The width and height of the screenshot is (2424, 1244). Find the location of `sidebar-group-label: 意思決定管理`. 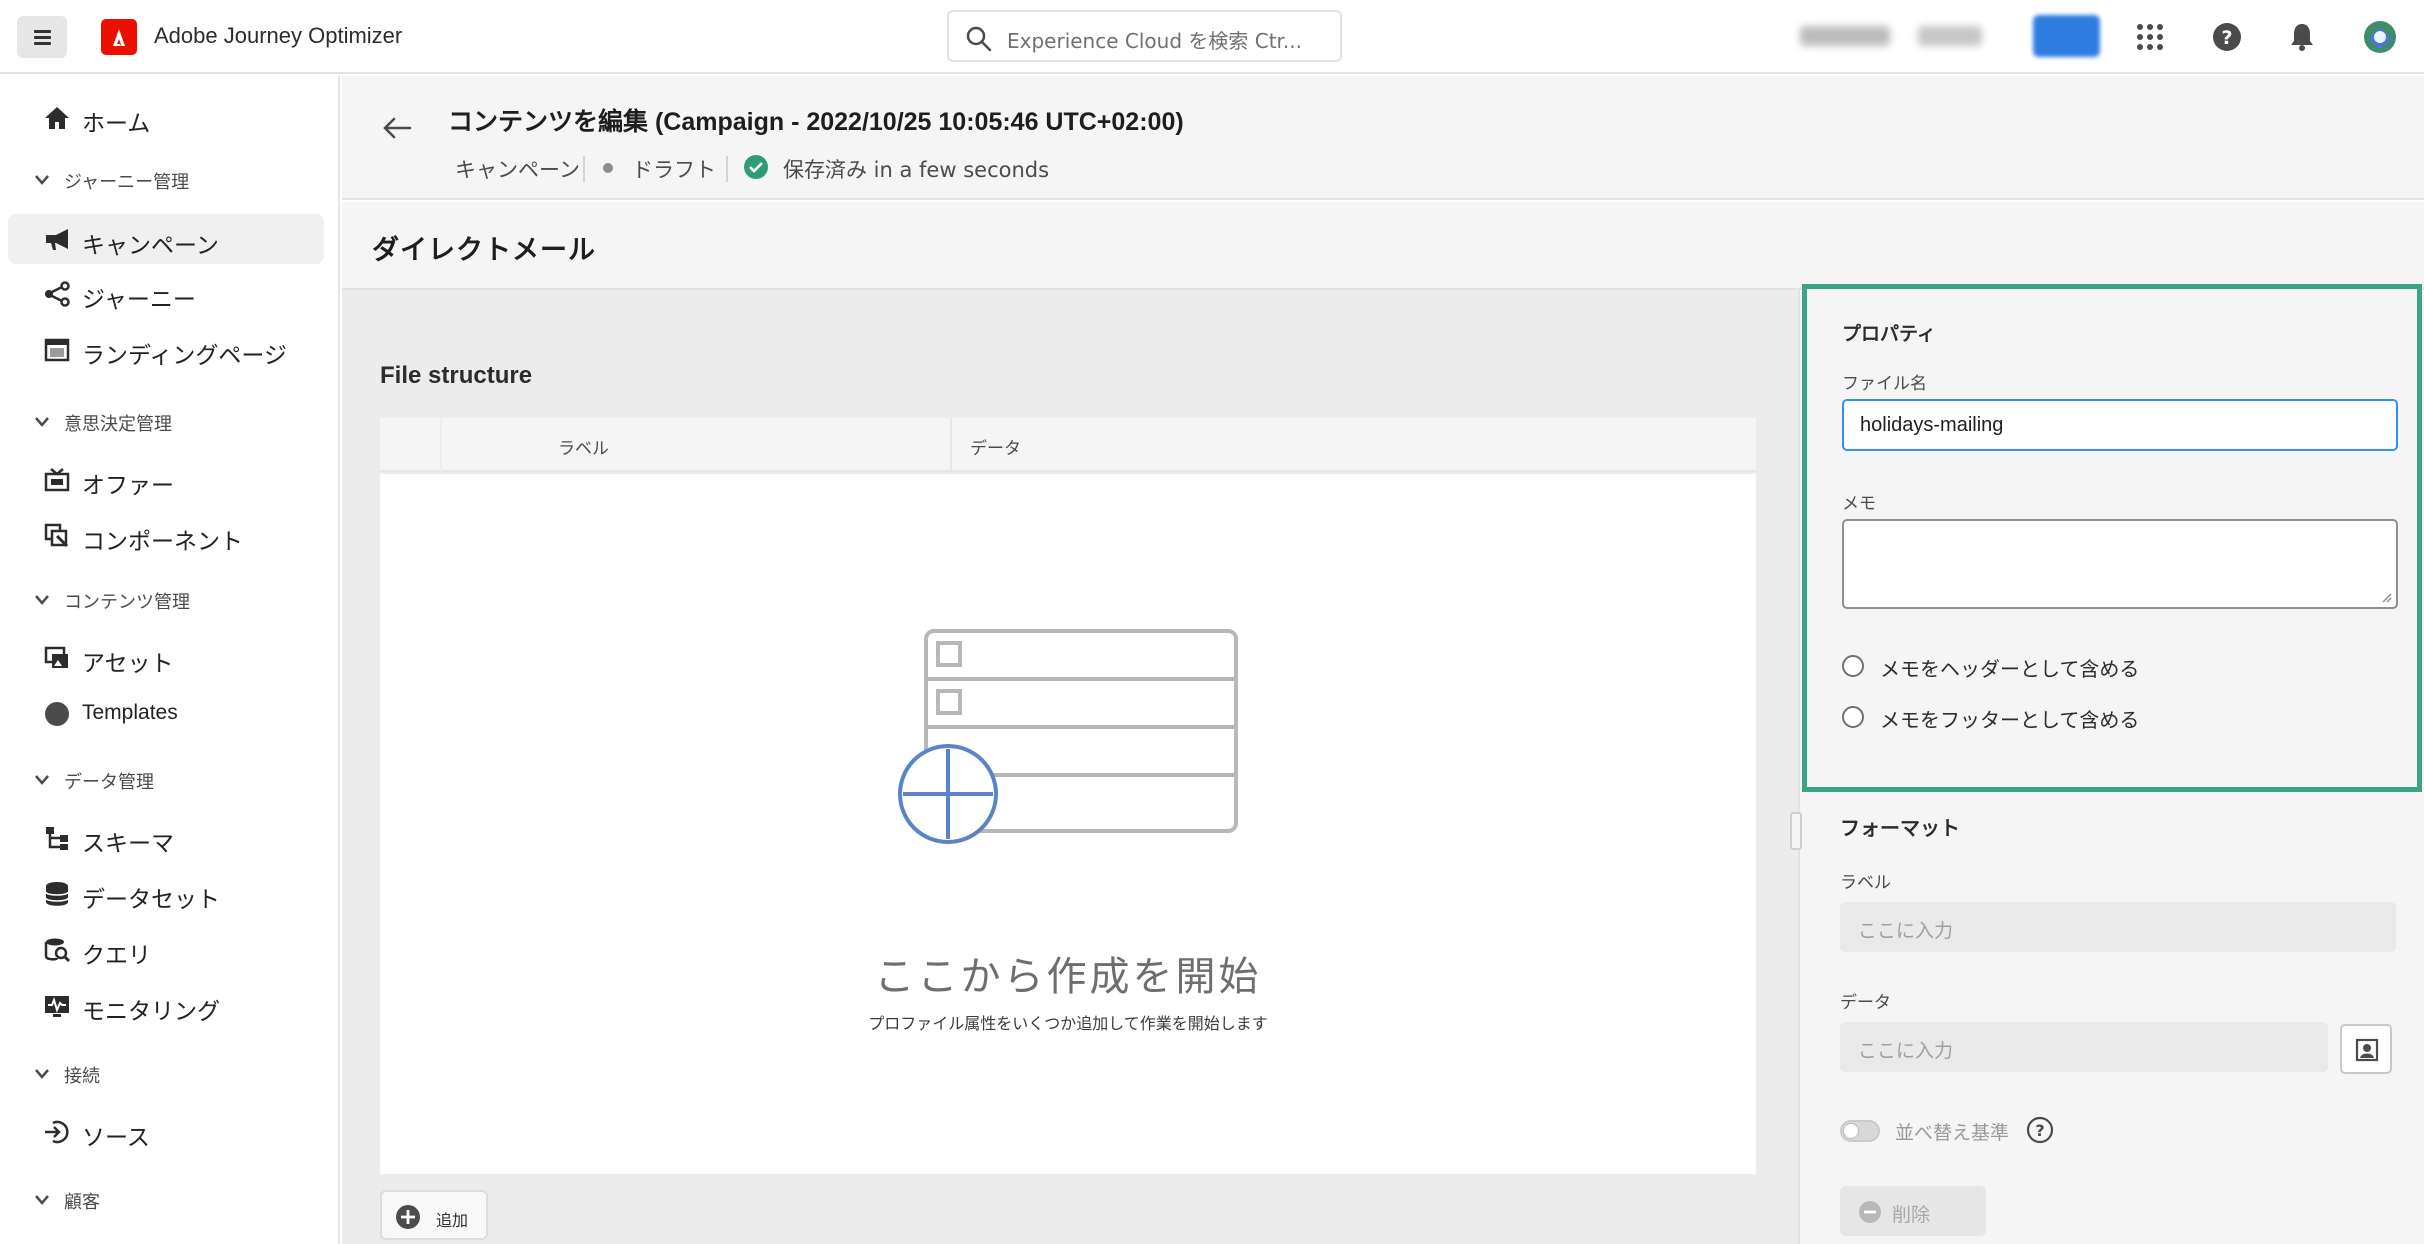

sidebar-group-label: 意思決定管理 is located at coordinates (118, 424).